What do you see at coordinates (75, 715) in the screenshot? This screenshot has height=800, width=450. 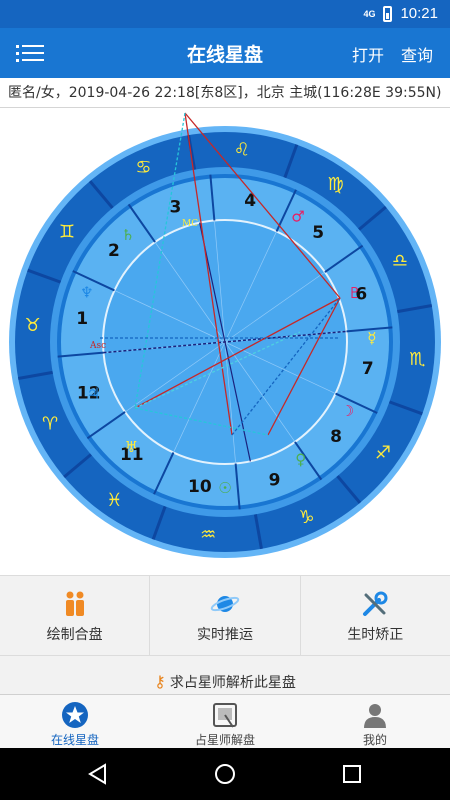 I see `star-icon` at bounding box center [75, 715].